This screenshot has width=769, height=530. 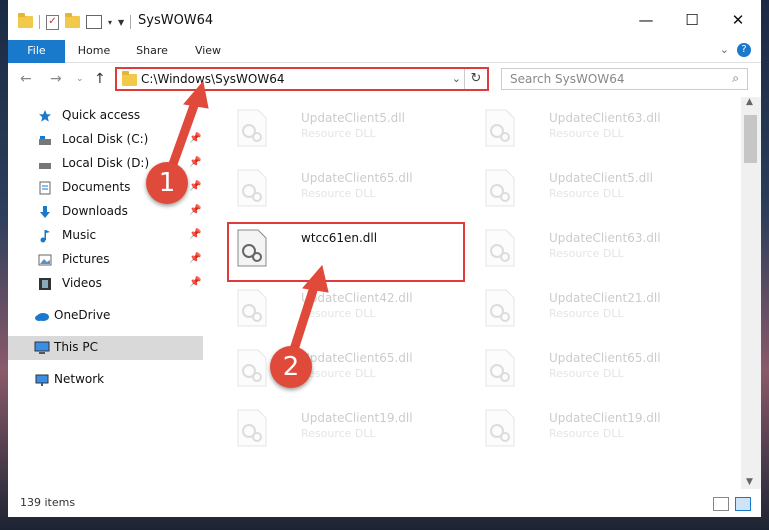 I want to click on arrow-1-head, so click(x=196, y=94).